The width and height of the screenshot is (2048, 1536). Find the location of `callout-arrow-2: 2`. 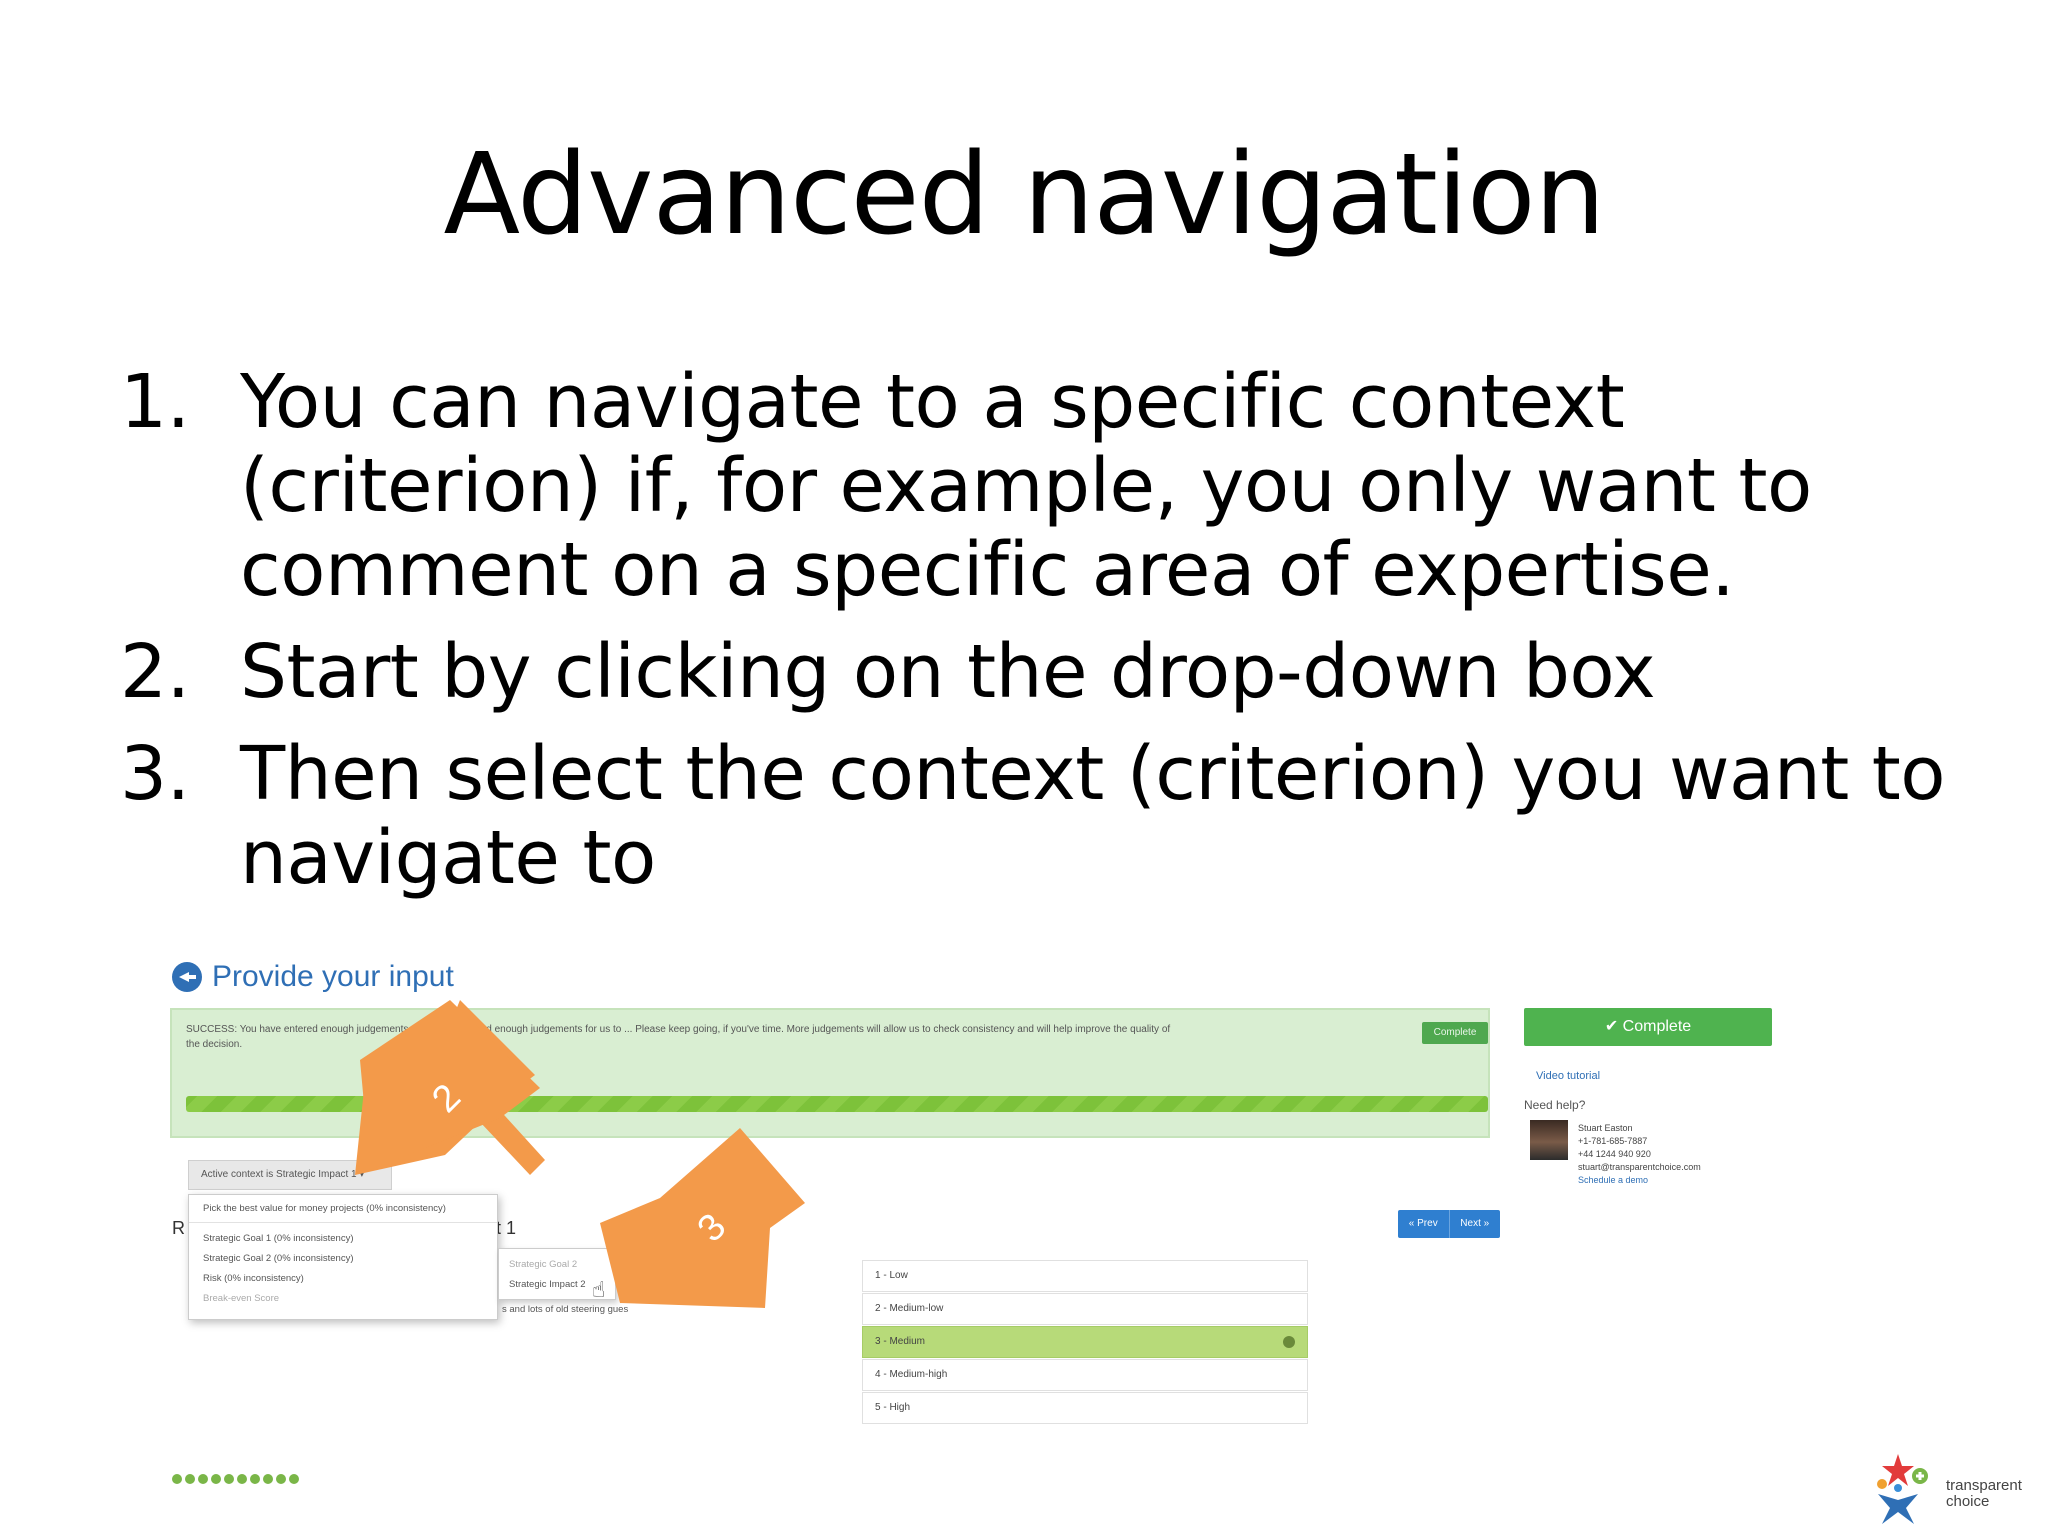

callout-arrow-2: 2 is located at coordinates (450, 1087).